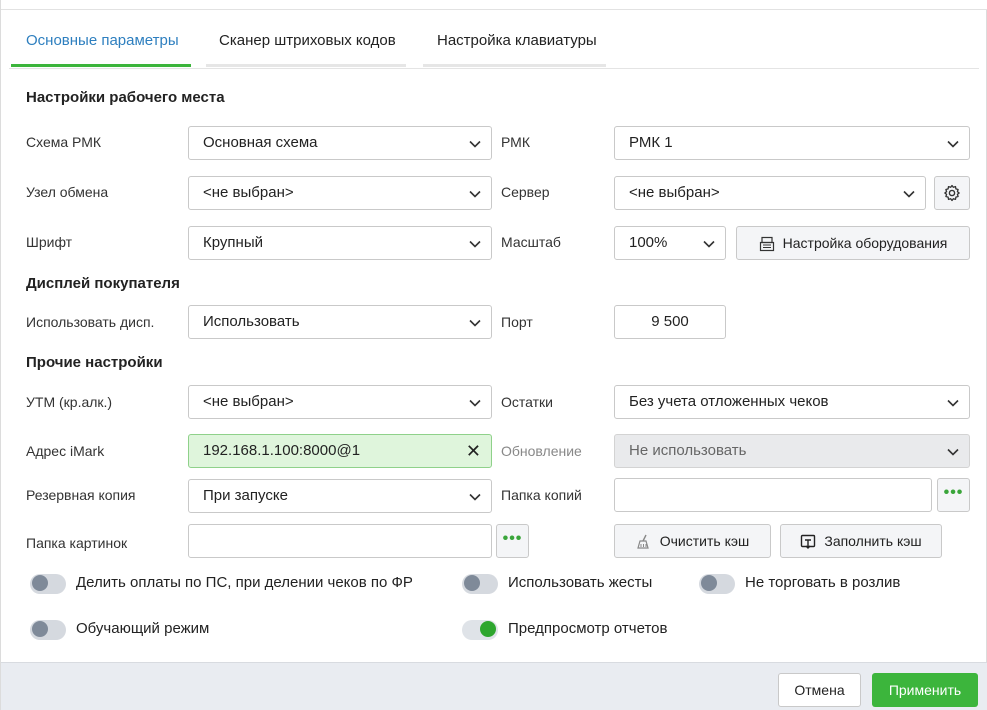 Image resolution: width=987 pixels, height=710 pixels. What do you see at coordinates (340, 322) in the screenshot?
I see `display-use-select: Использовать` at bounding box center [340, 322].